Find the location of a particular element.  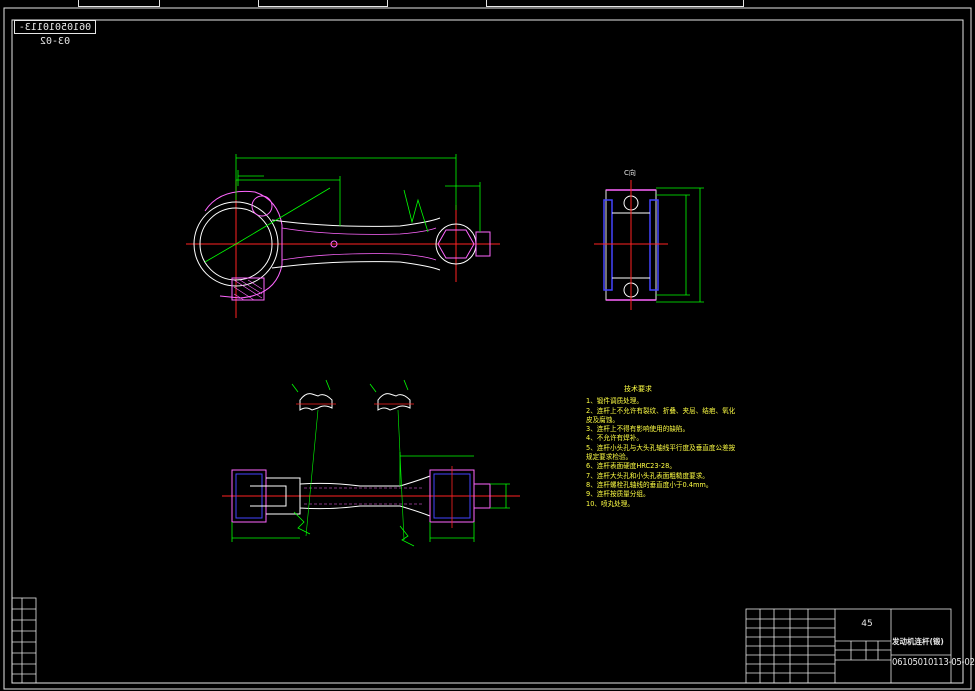

note-item: 5、连杆小头孔与大头孔轴线平行度及垂直度公差按规定要求检验。 is located at coordinates (661, 452).